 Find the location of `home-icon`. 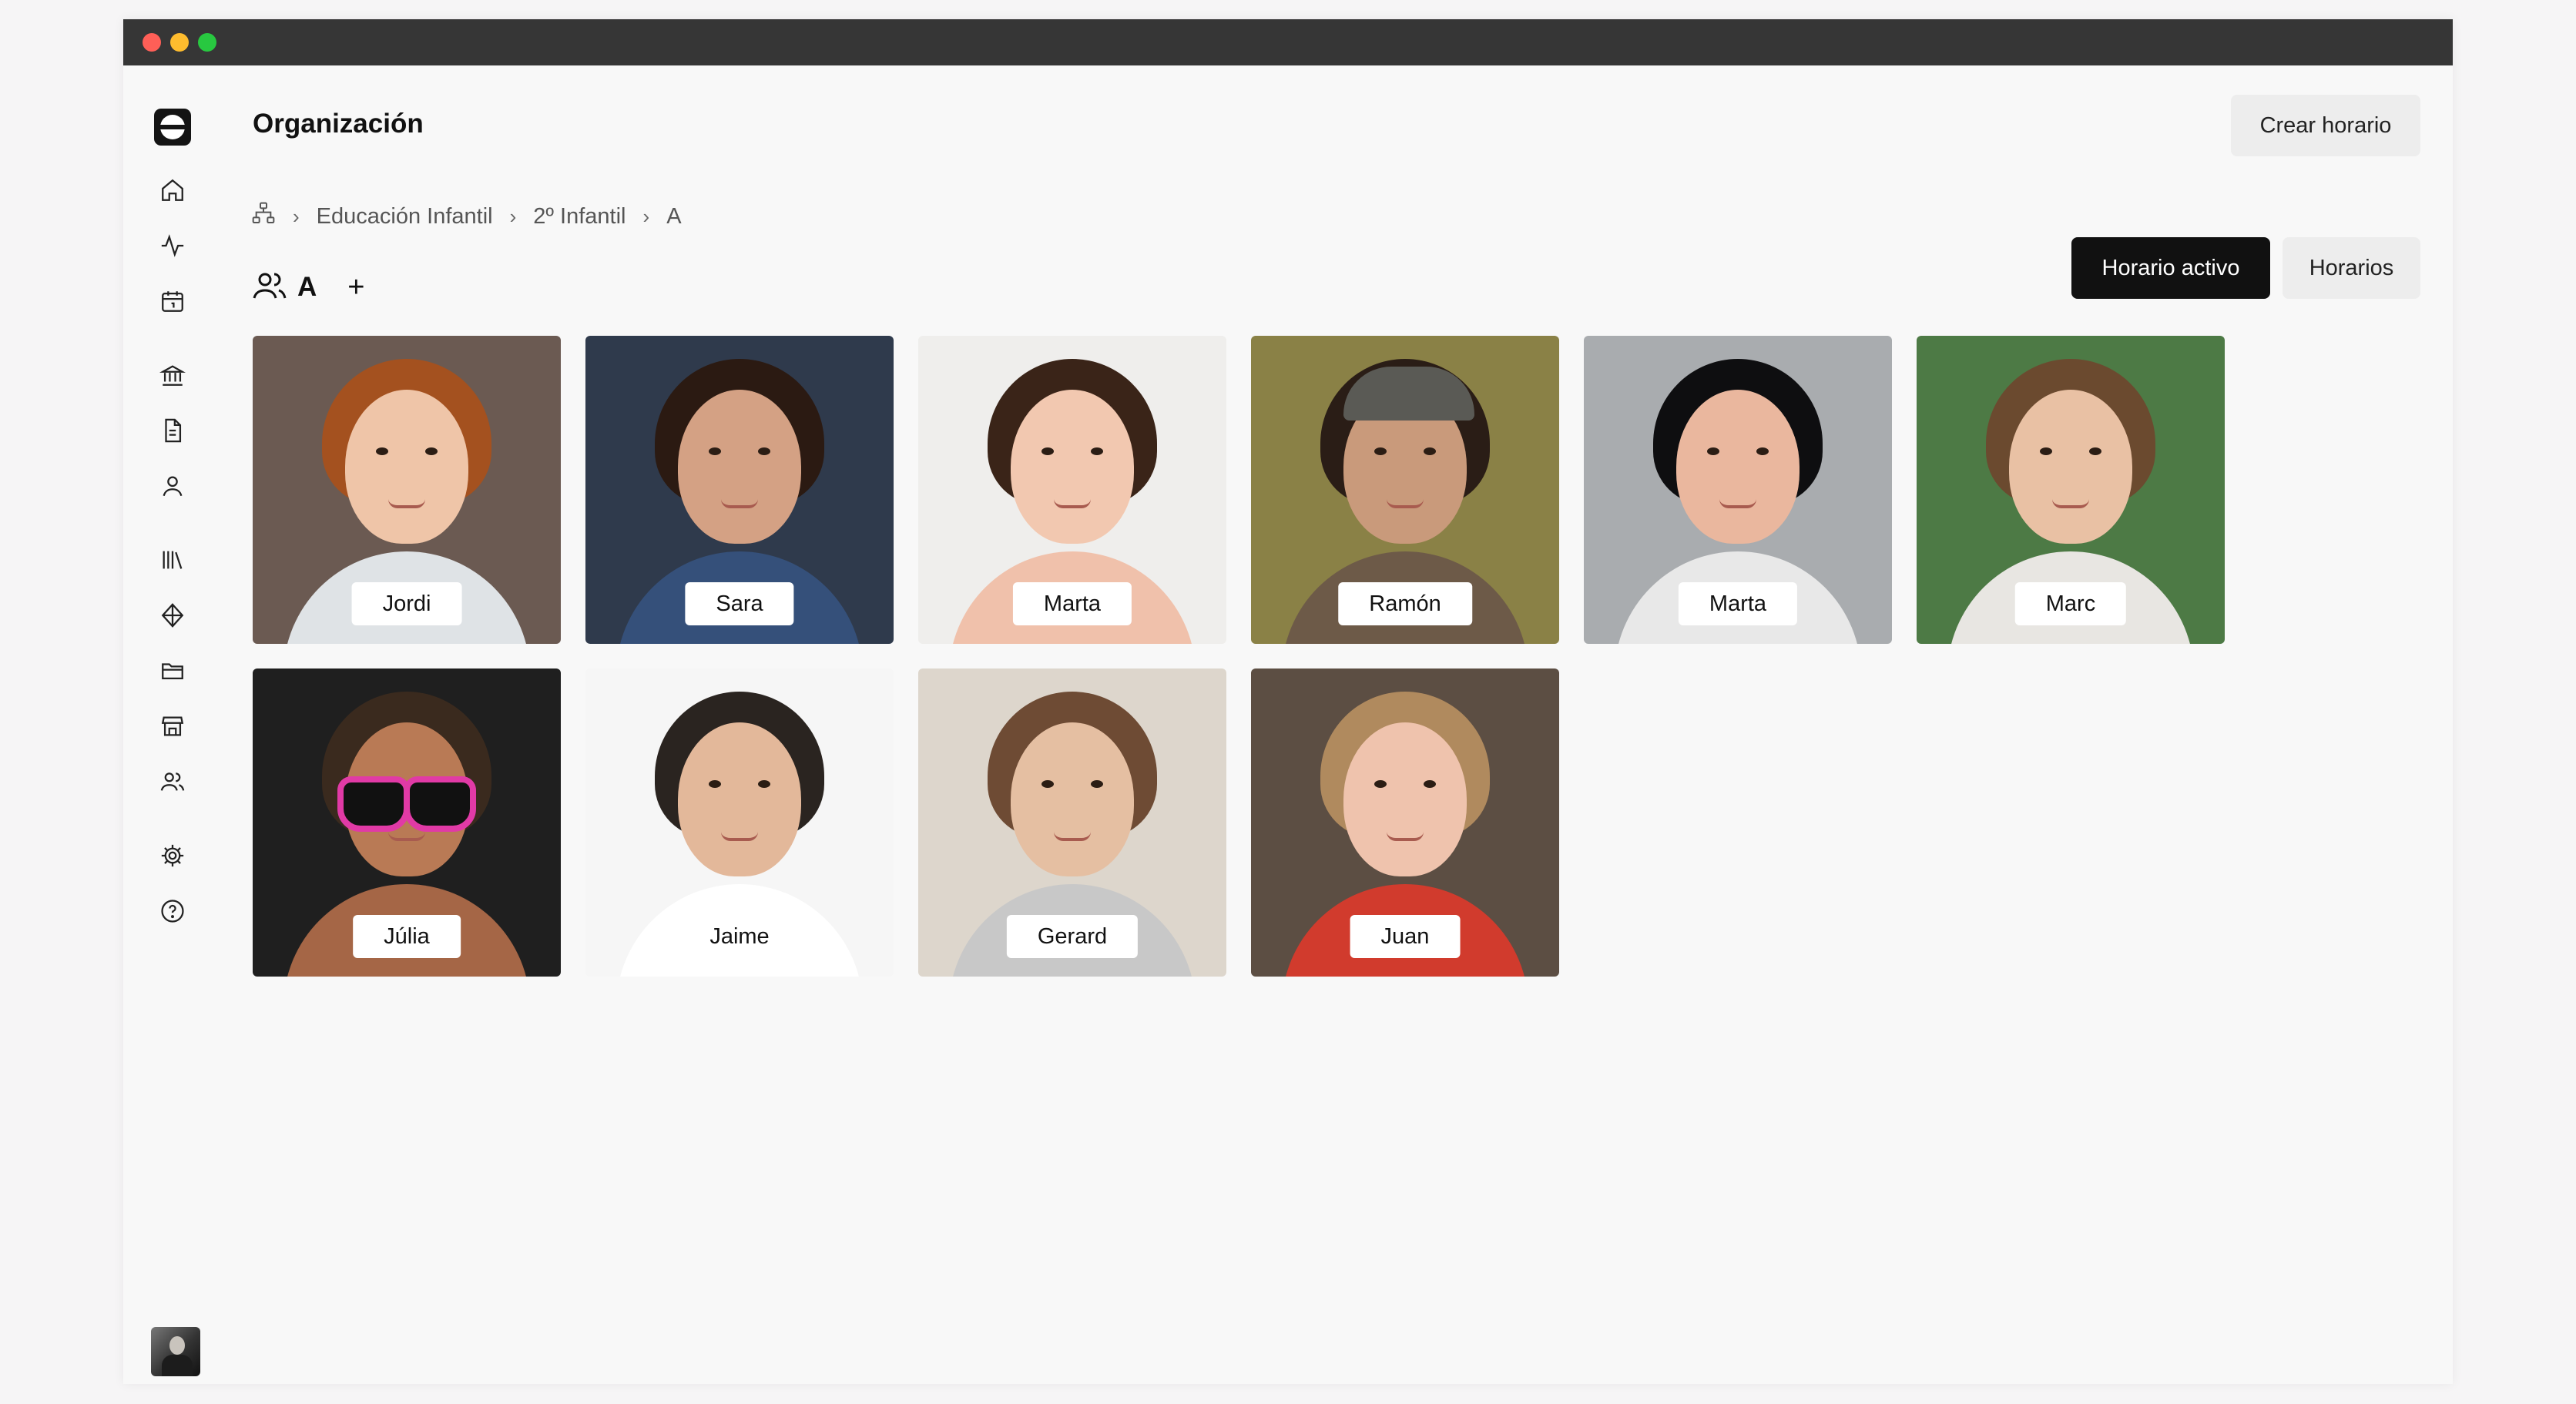

home-icon is located at coordinates (172, 190).